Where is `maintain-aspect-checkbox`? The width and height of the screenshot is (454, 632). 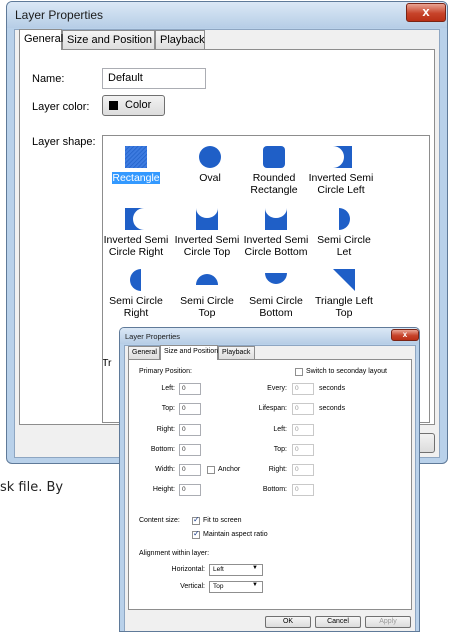
maintain-aspect-checkbox is located at coordinates (196, 534).